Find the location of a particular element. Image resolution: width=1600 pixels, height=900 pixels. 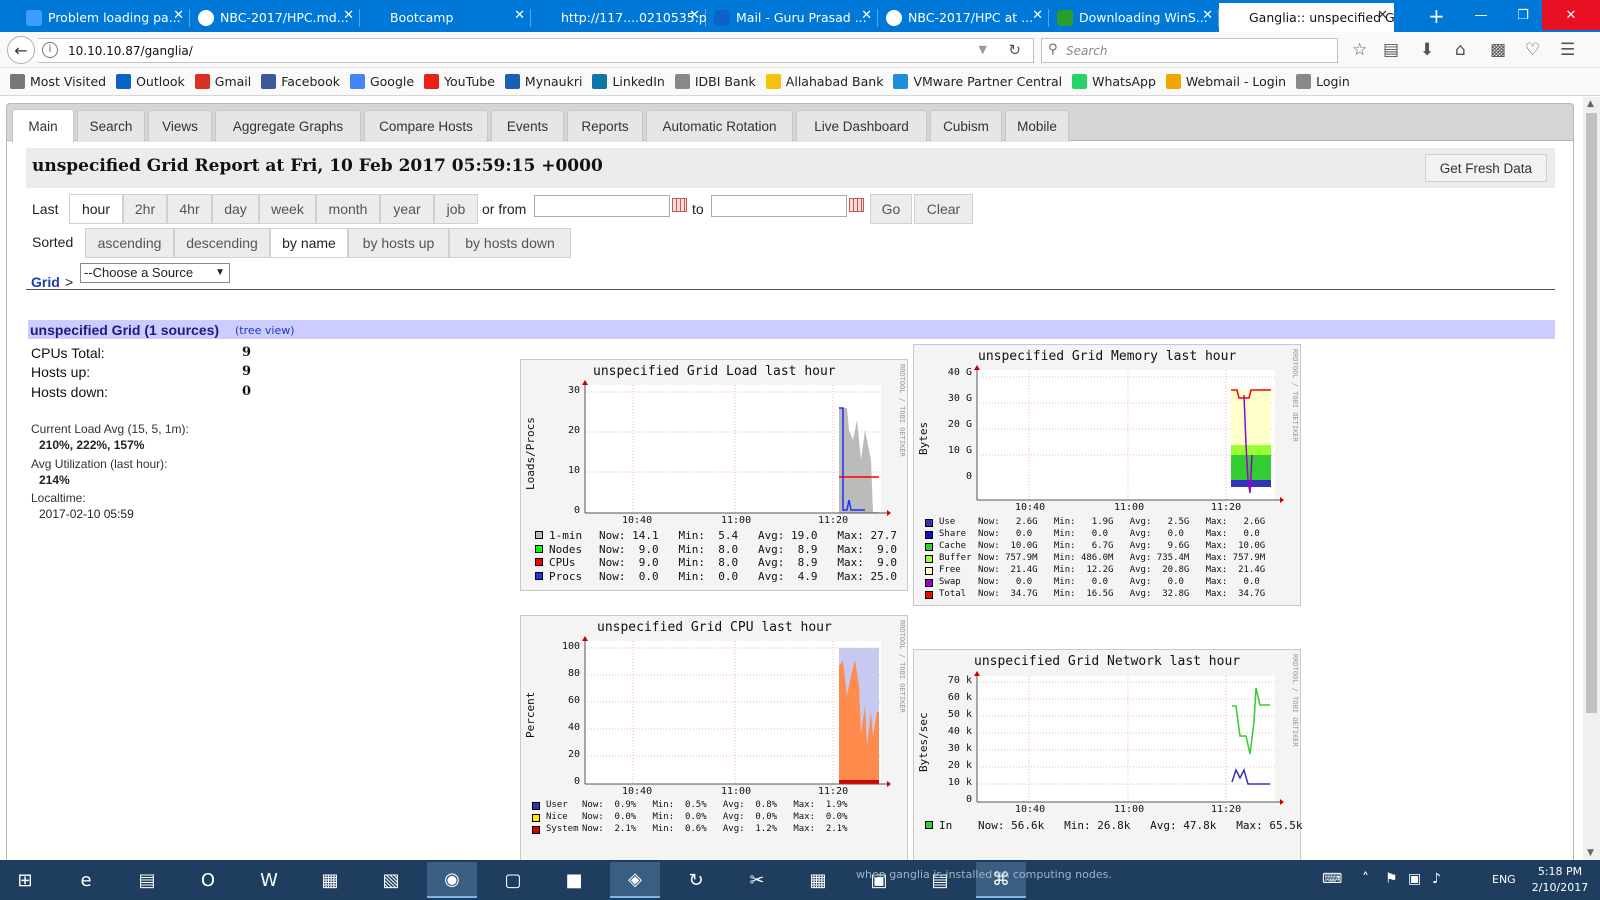

bookmark-item: Outlook is located at coordinates (150, 81).